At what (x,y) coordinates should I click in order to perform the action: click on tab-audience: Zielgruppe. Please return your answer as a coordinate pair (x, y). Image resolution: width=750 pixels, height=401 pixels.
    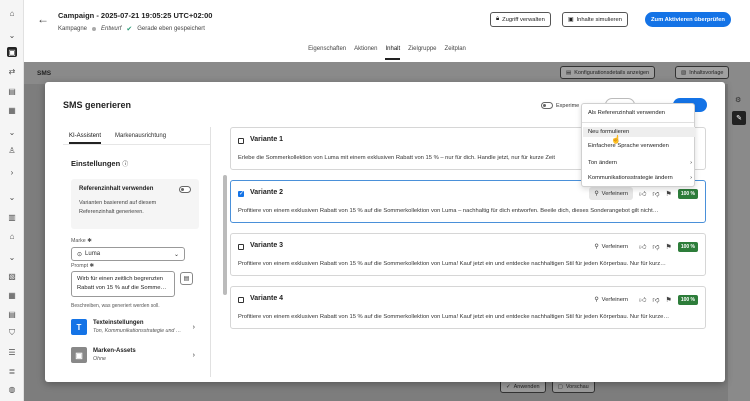
    Looking at the image, I should click on (422, 51).